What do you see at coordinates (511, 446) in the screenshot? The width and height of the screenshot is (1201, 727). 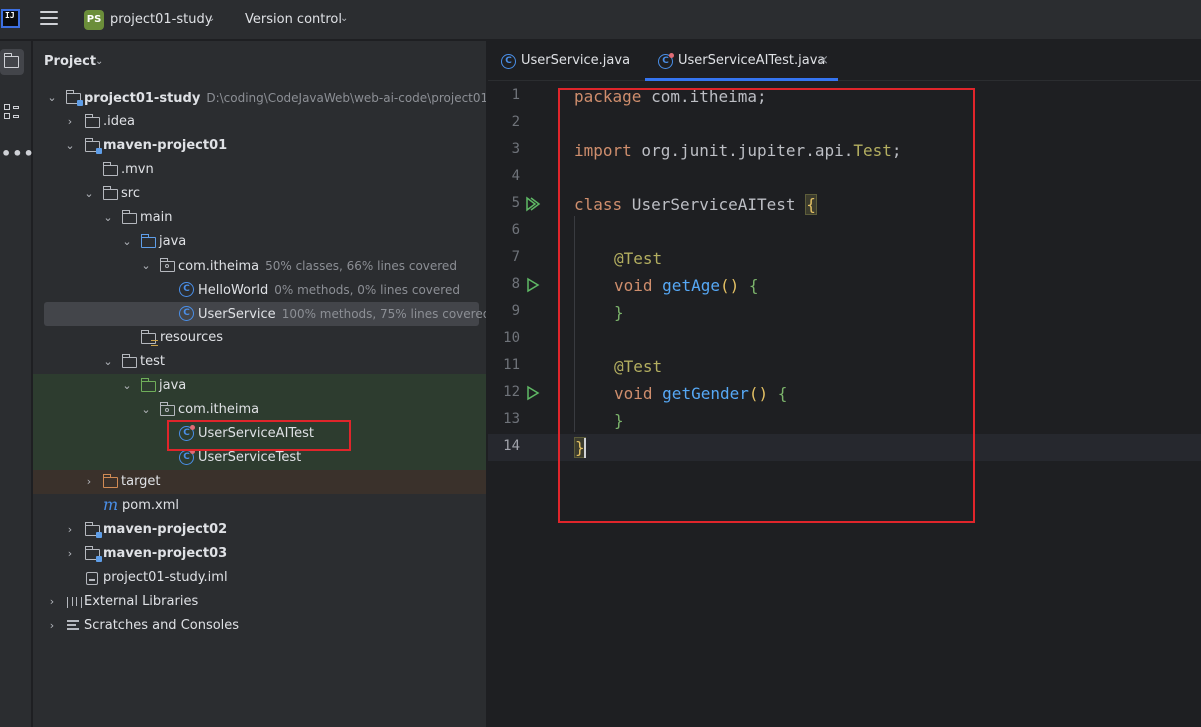 I see `line-number: 14` at bounding box center [511, 446].